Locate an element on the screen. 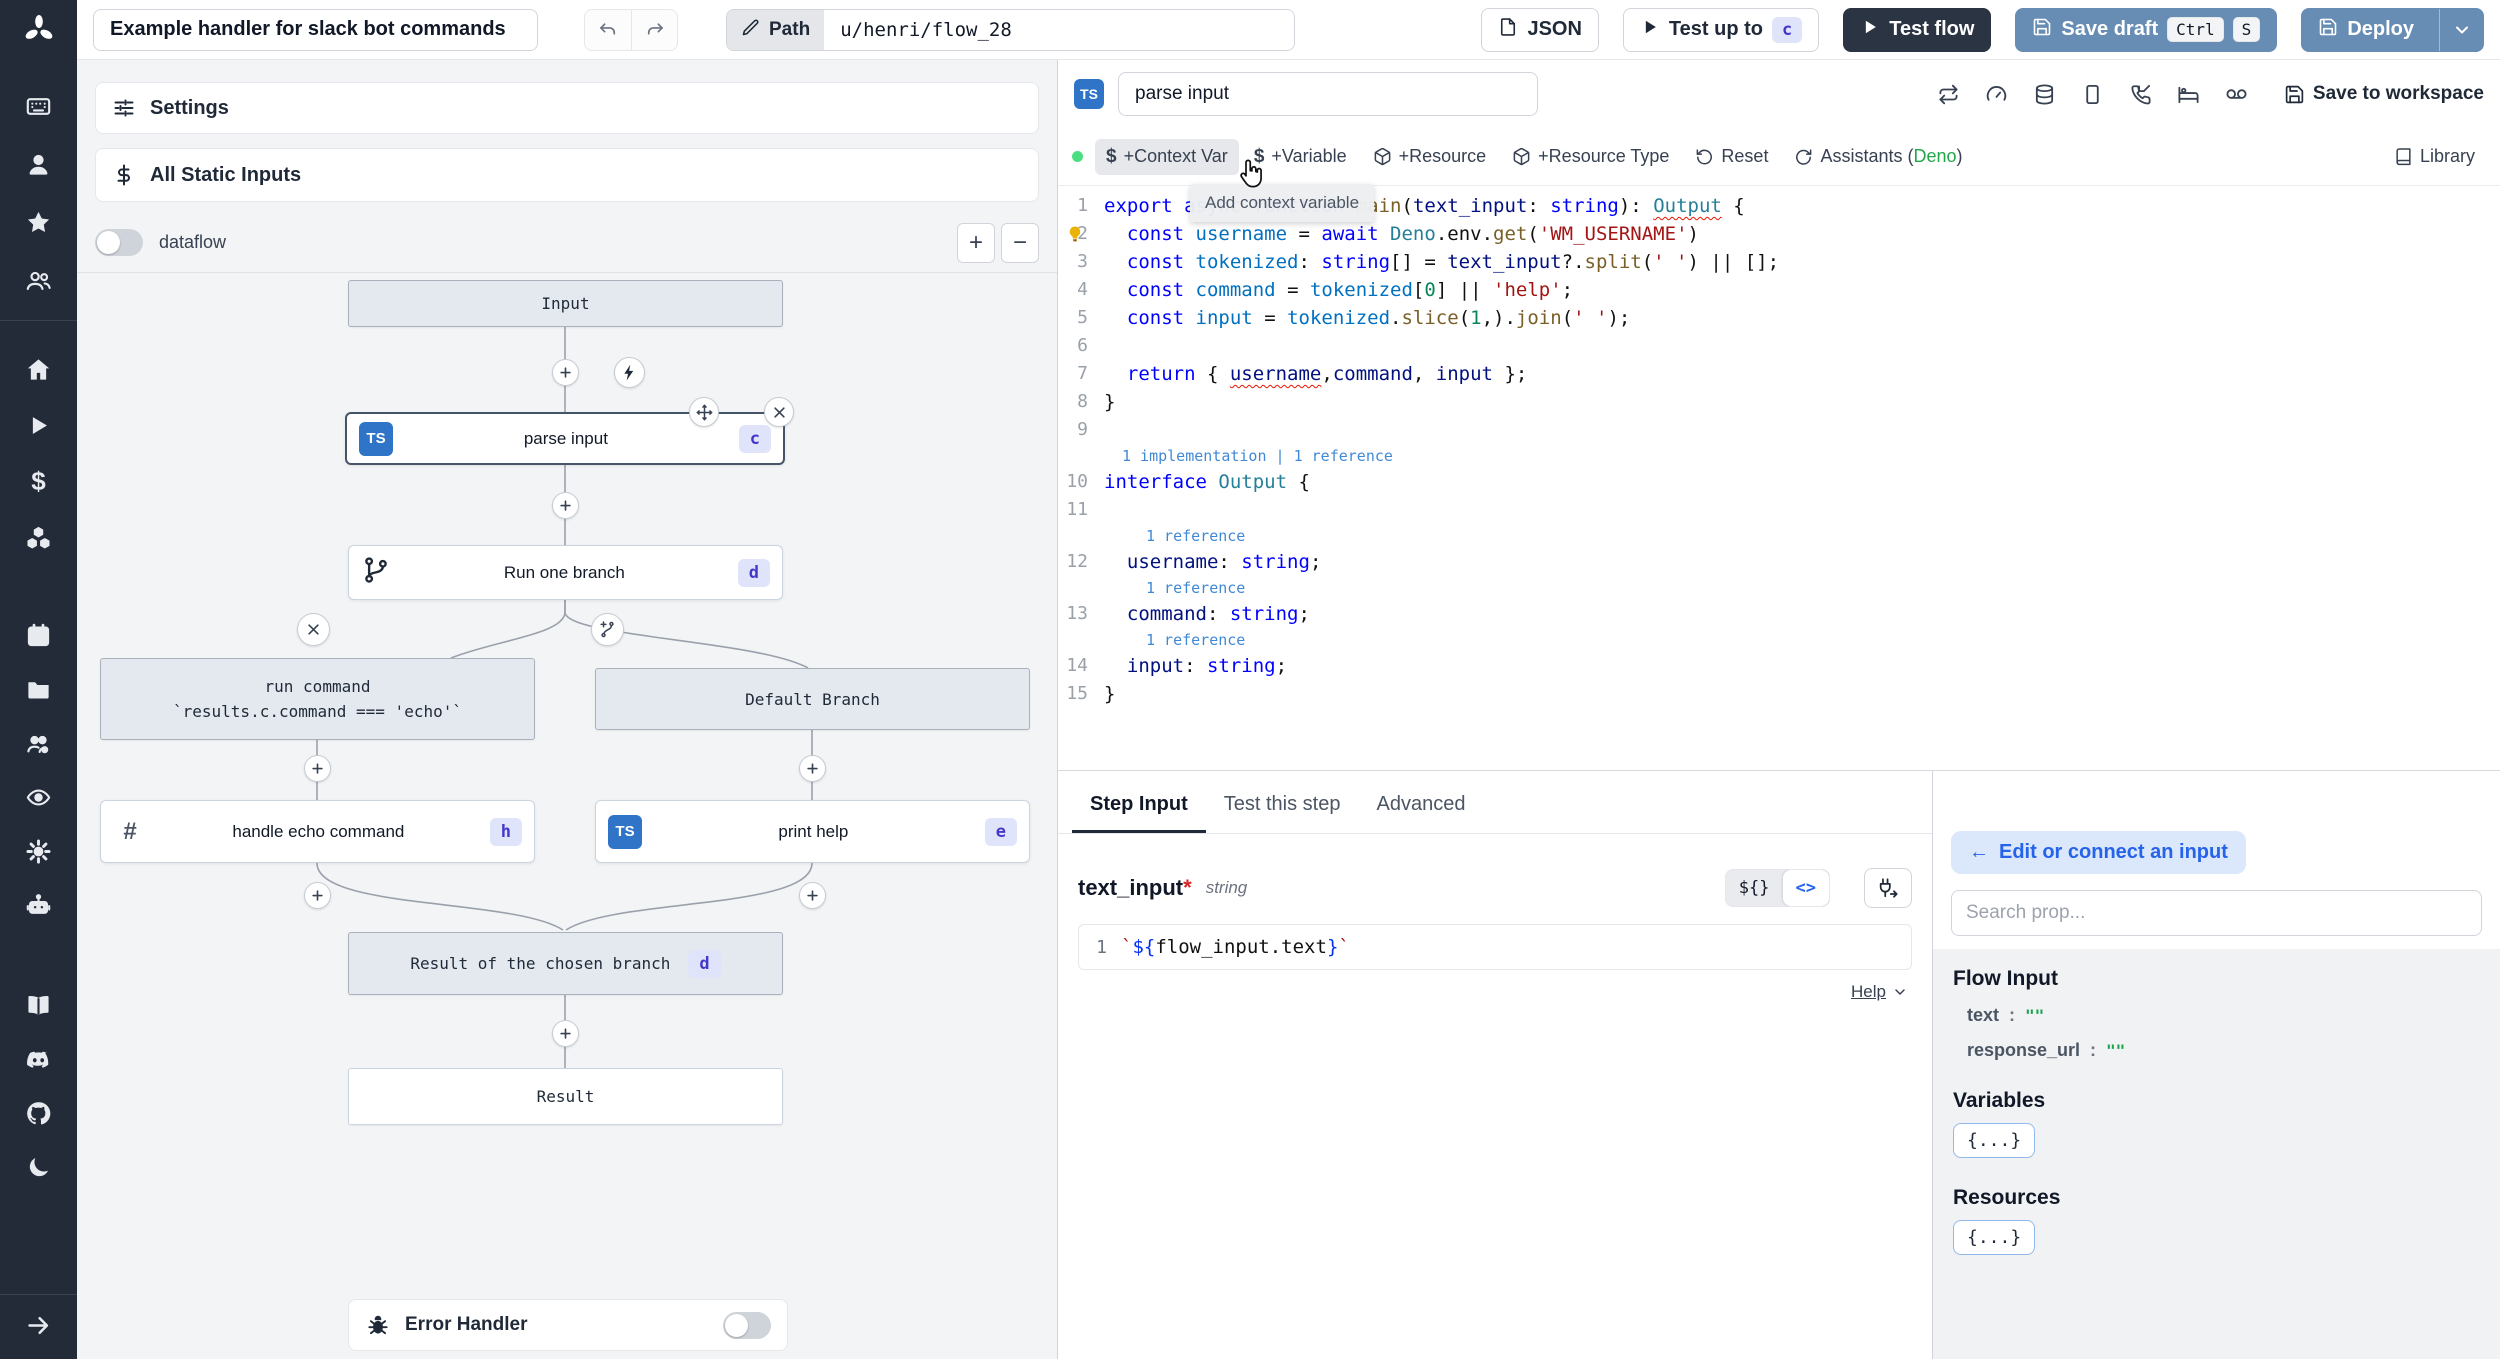 Image resolution: width=2500 pixels, height=1359 pixels. assistants-button: Assistants (Deno) is located at coordinates (1878, 156).